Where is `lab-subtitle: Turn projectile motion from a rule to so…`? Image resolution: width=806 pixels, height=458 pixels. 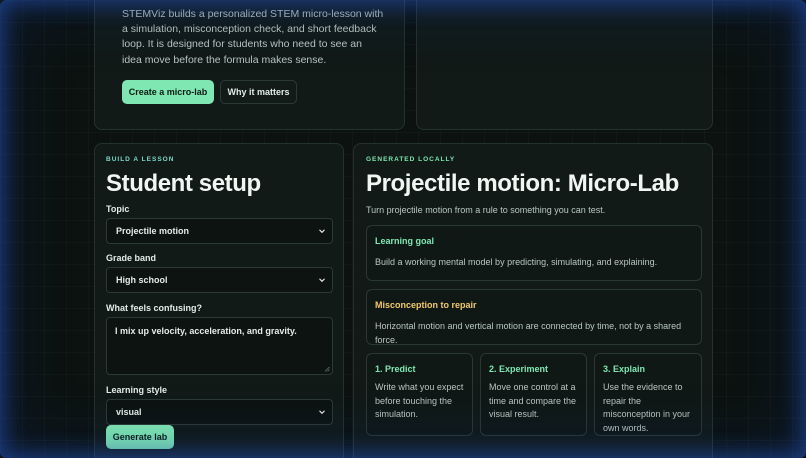
lab-subtitle: Turn projectile motion from a rule to so… is located at coordinates (486, 210).